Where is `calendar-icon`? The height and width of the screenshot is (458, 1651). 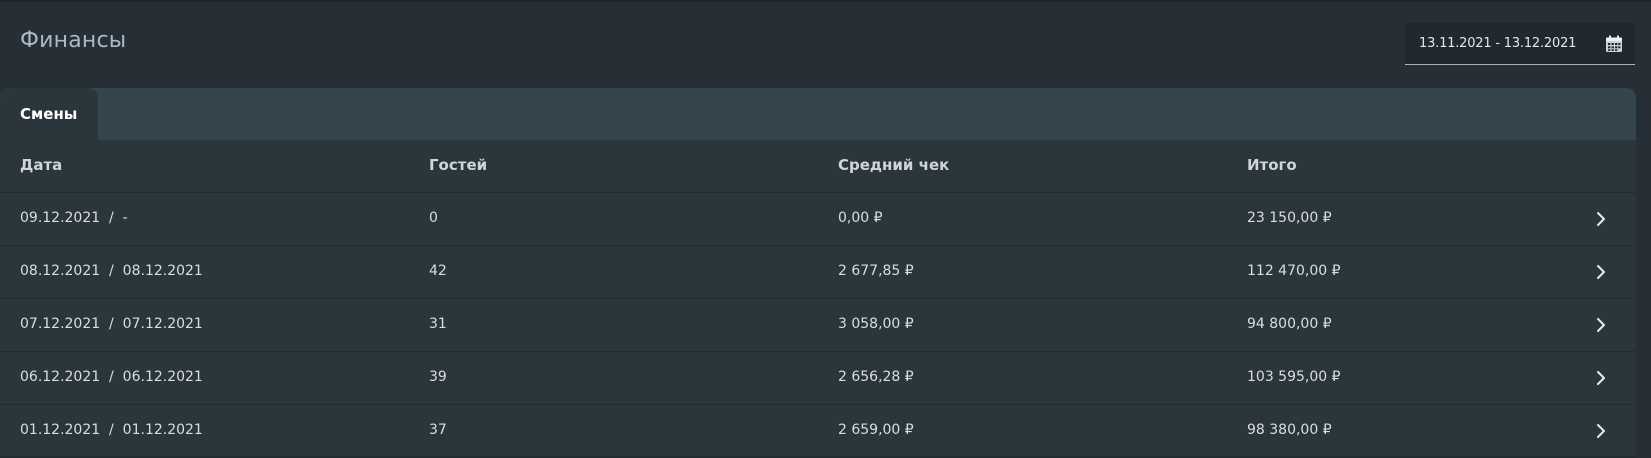 calendar-icon is located at coordinates (1614, 44).